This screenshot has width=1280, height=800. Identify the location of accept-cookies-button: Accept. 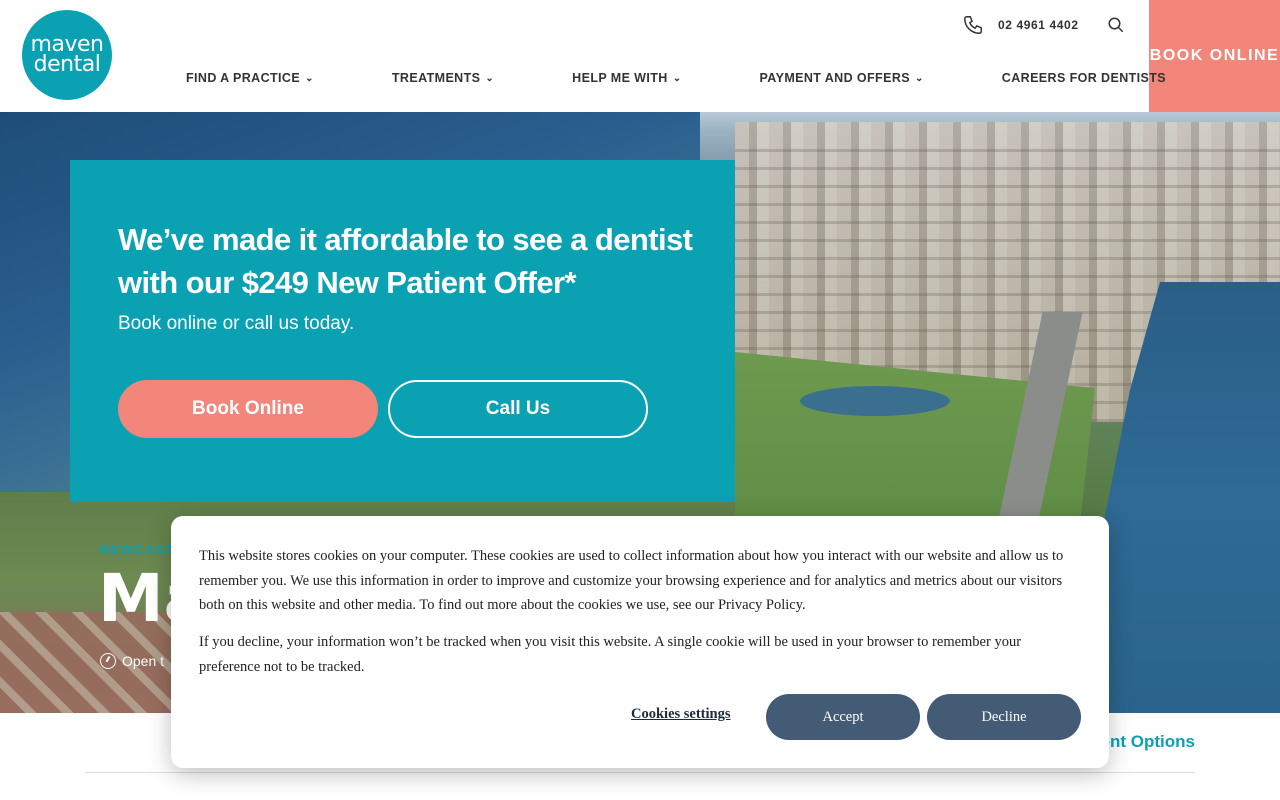
(843, 717).